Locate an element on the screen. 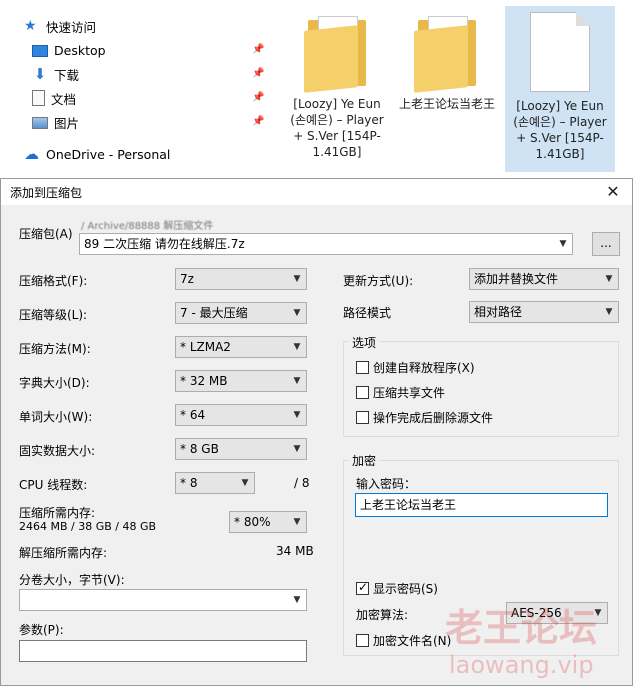  nav-downloads: ⬇ 下载 is located at coordinates (55, 74).